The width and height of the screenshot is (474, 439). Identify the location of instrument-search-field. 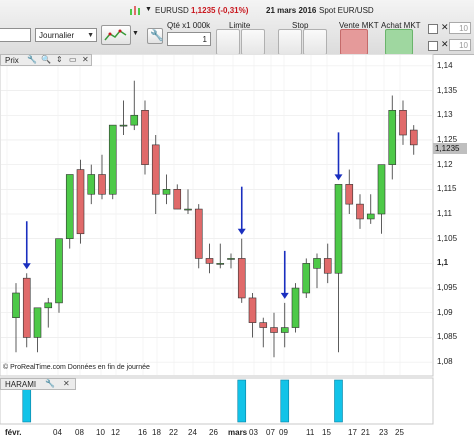
(15, 35).